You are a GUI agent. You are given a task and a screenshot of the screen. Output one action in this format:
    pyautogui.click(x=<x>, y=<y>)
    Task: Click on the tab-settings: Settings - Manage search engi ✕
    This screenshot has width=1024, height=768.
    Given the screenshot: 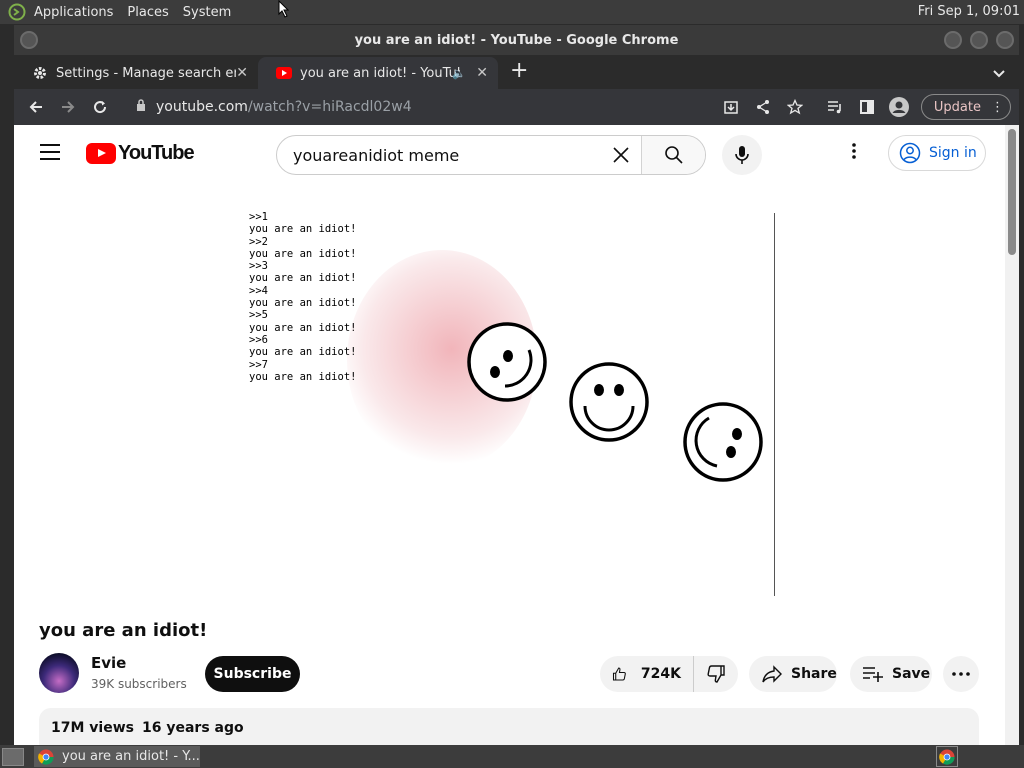 What is the action you would take?
    pyautogui.click(x=136, y=73)
    